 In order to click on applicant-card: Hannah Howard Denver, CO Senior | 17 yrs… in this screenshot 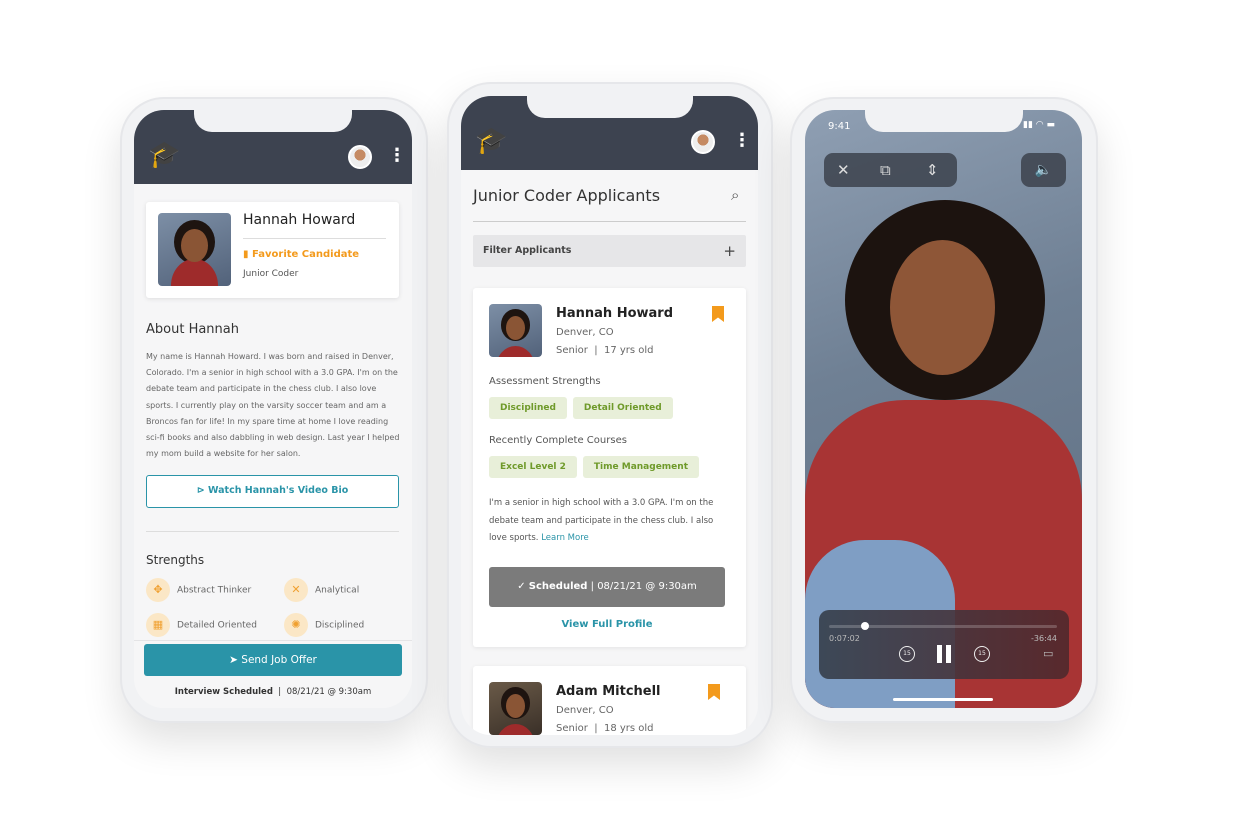, I will do `click(609, 467)`.